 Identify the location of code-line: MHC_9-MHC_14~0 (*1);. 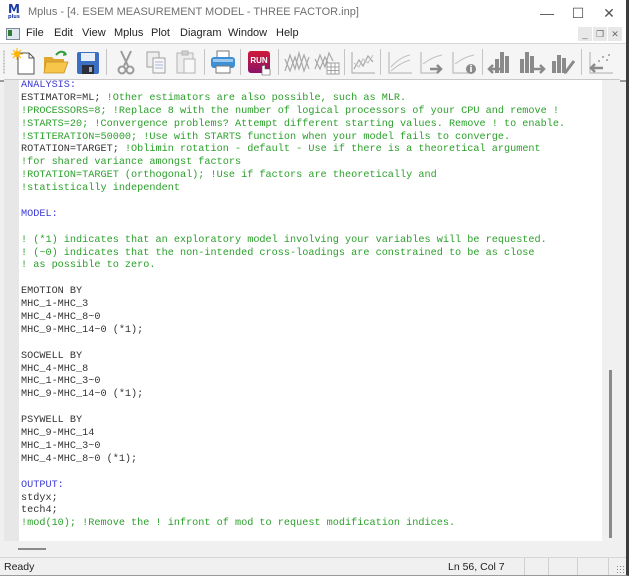
(311, 395).